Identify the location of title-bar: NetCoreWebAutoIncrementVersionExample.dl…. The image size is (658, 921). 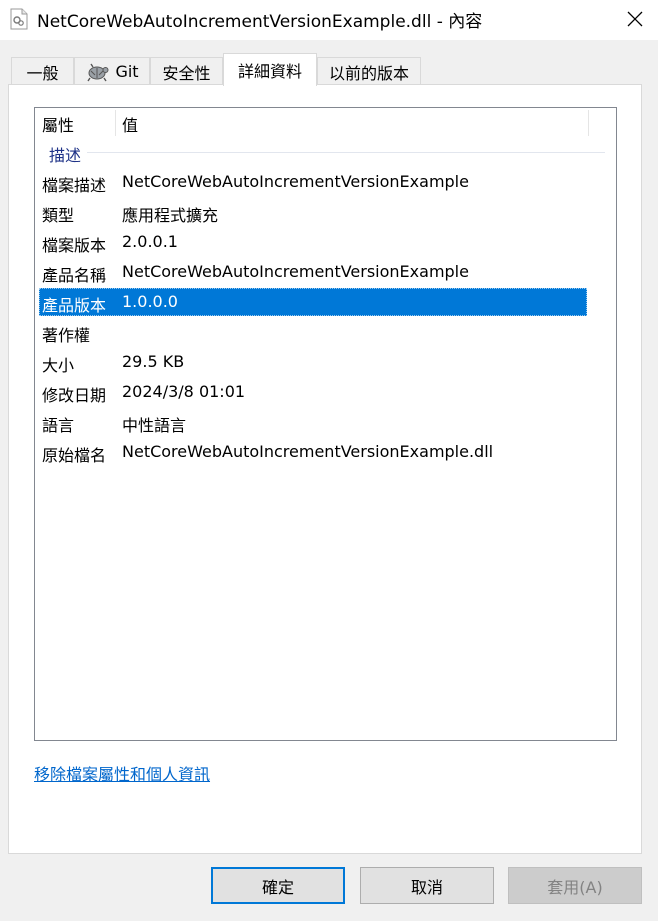
(329, 20).